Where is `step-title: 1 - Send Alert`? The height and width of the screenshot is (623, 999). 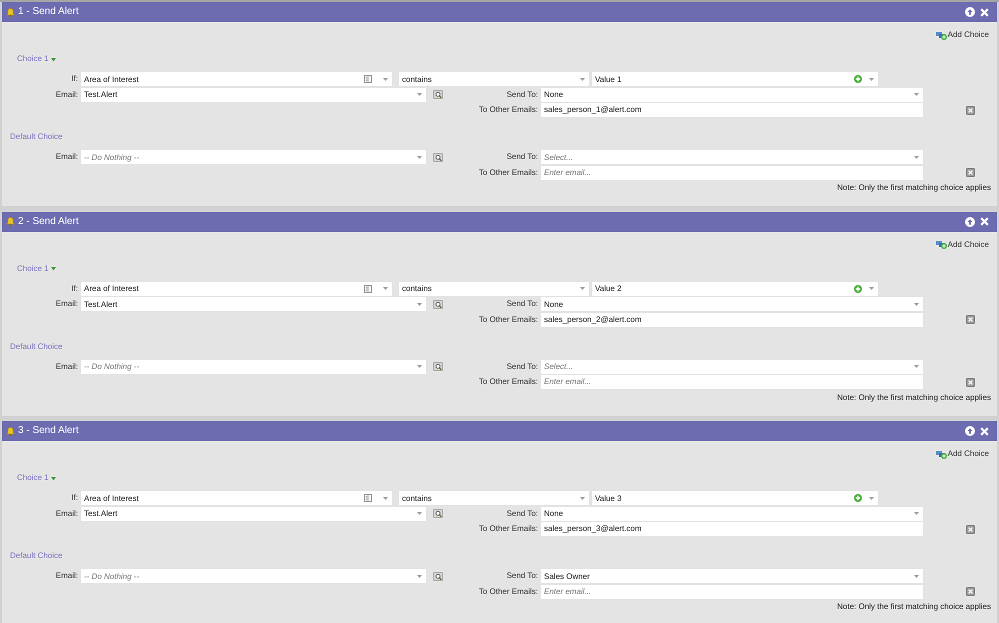 step-title: 1 - Send Alert is located at coordinates (48, 12).